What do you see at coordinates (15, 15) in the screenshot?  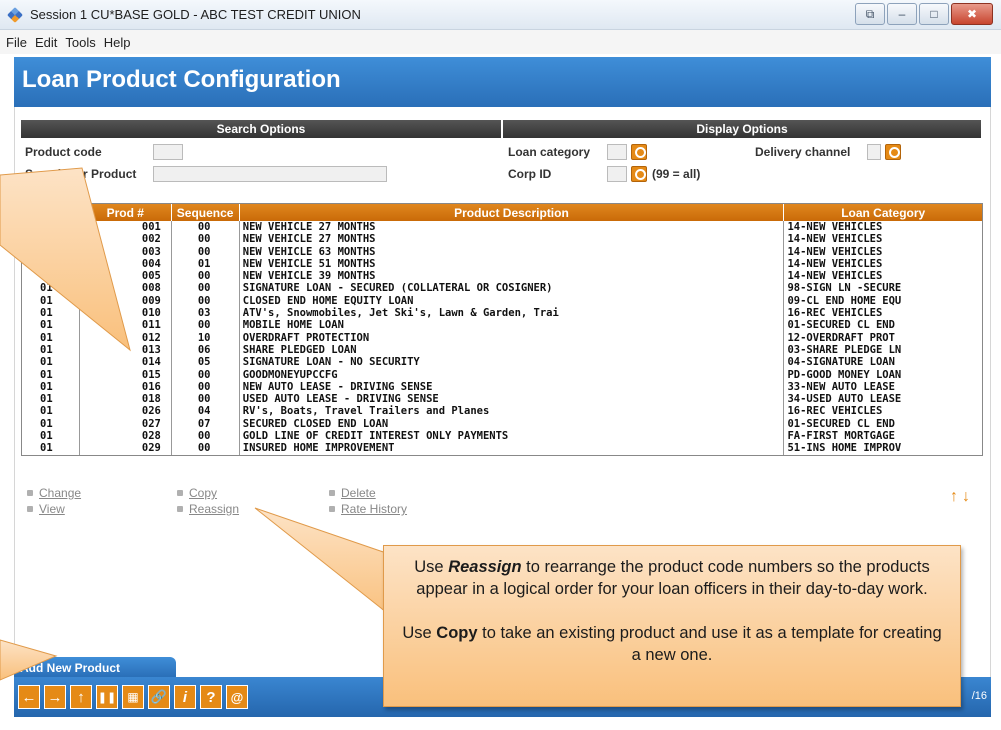 I see `app-logo-icon` at bounding box center [15, 15].